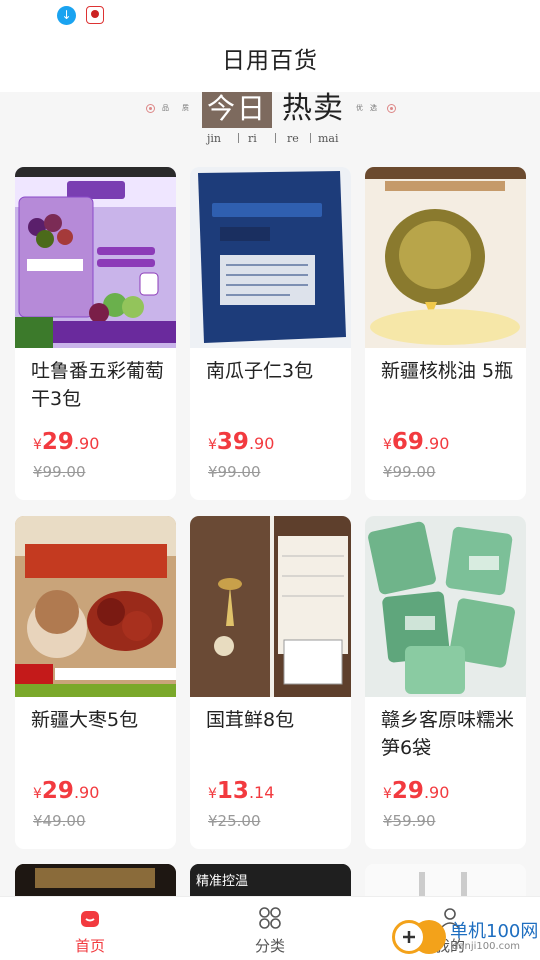 Image resolution: width=540 pixels, height=960 pixels. I want to click on banner-pinyin: ri, so click(252, 138).